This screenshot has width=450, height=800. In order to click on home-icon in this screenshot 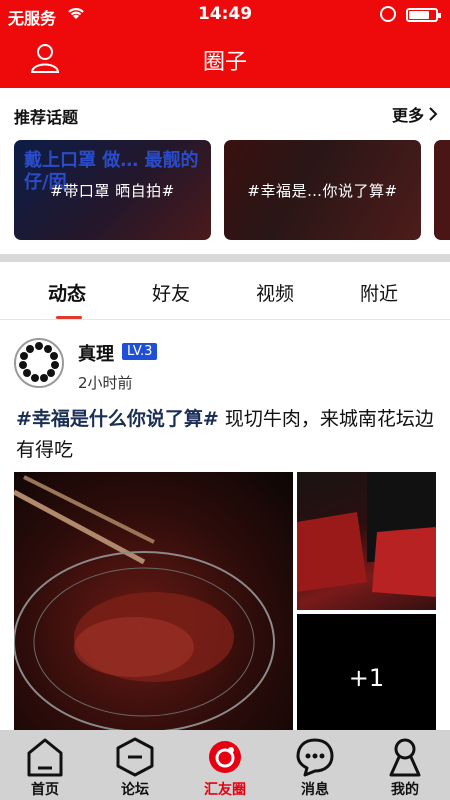, I will do `click(45, 757)`.